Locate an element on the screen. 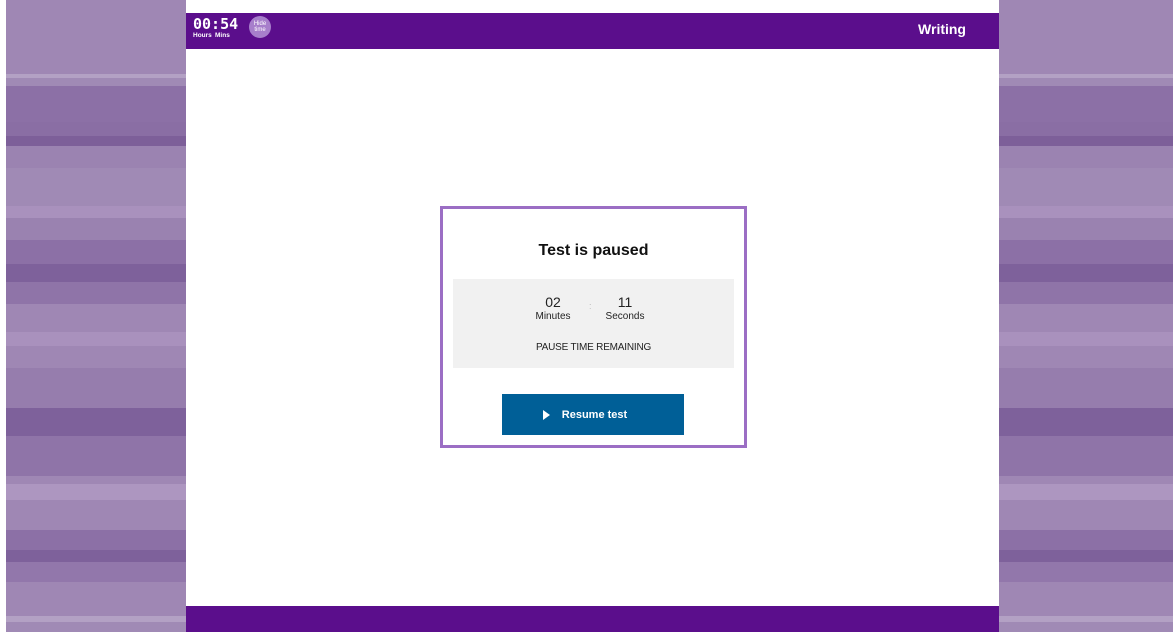 This screenshot has width=1173, height=632. section-title: Writing is located at coordinates (942, 29).